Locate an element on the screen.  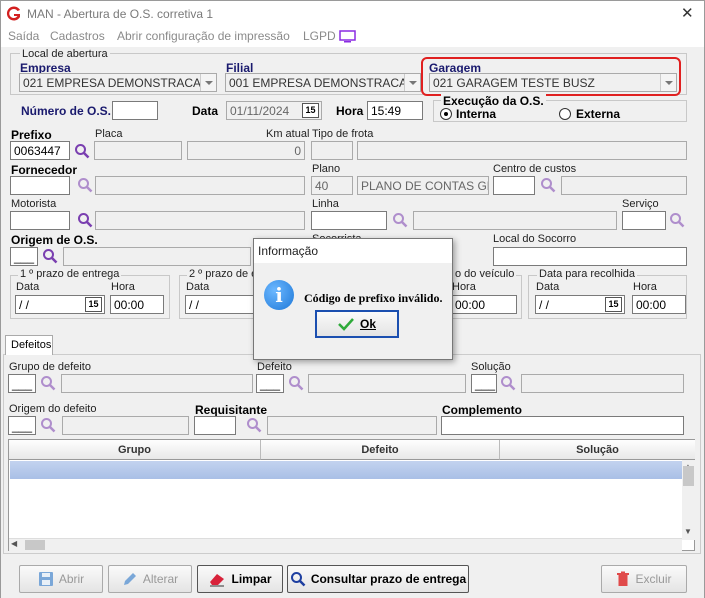
consultar-prazo-button: Consultar prazo de entrega is located at coordinates (378, 579).